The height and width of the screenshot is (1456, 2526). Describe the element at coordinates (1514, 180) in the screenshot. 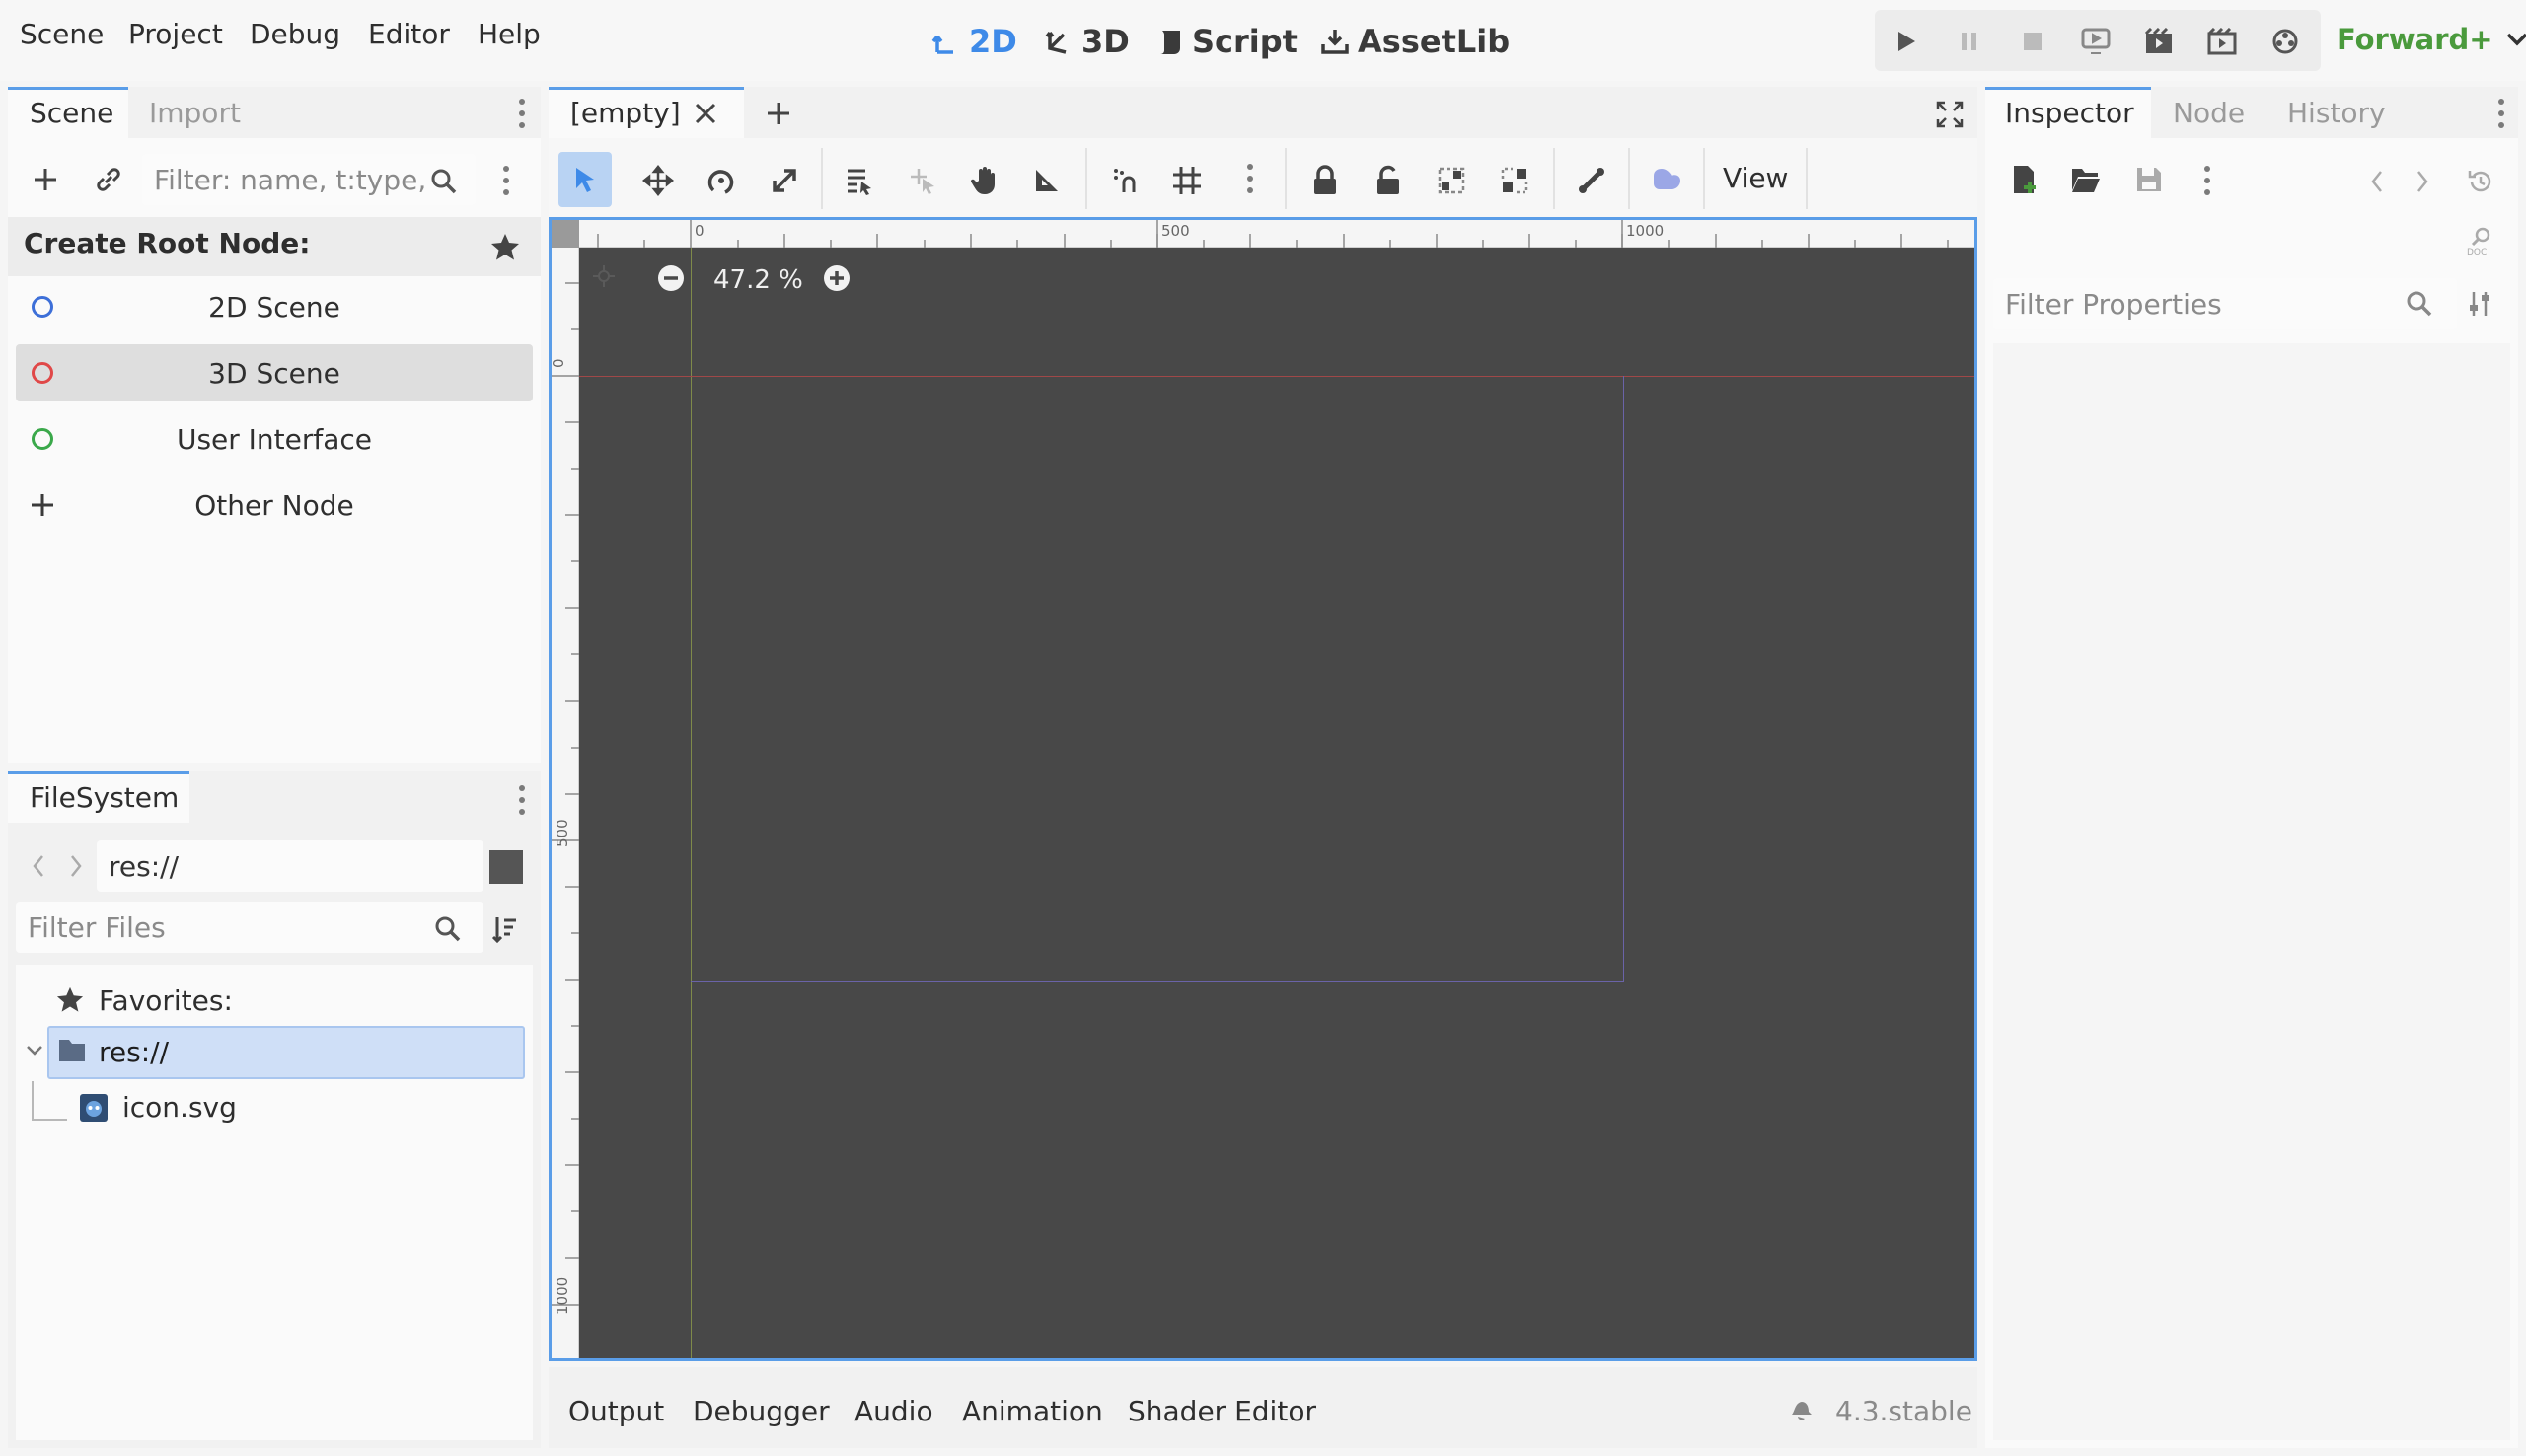

I see `ungroup-button` at that location.